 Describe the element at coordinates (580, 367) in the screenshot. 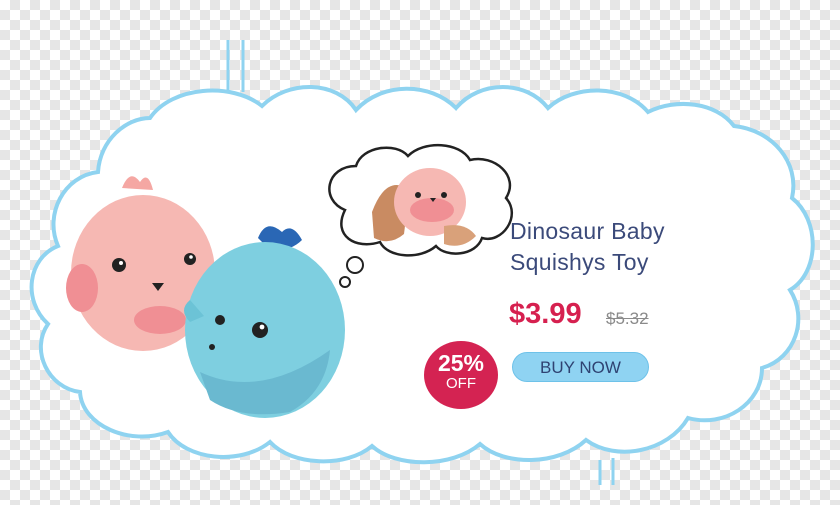

I see `buy-now-button: BUY NOW` at that location.